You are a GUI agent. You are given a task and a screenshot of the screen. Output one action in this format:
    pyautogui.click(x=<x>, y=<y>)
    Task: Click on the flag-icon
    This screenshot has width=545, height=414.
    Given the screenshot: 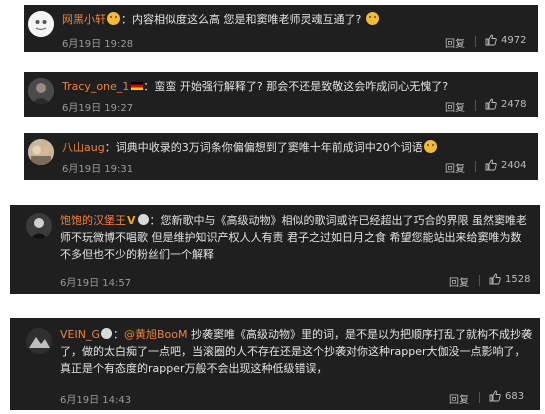 What is the action you would take?
    pyautogui.click(x=137, y=86)
    